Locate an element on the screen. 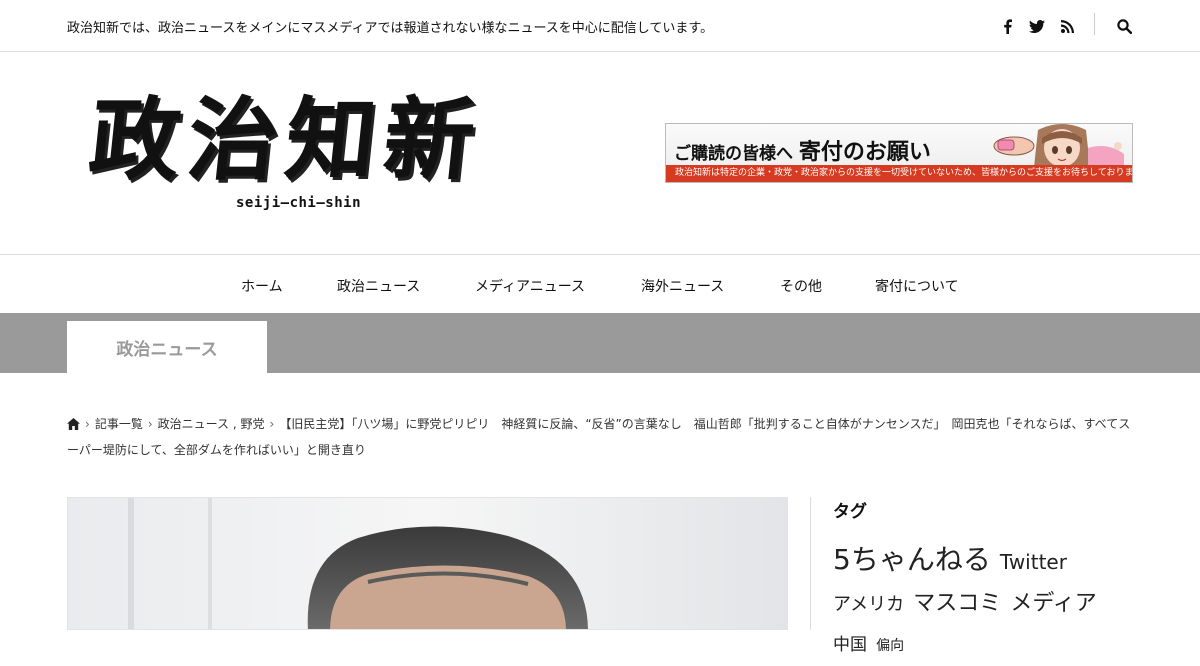 This screenshot has height=666, width=1200. portrait-photo is located at coordinates (427, 563).